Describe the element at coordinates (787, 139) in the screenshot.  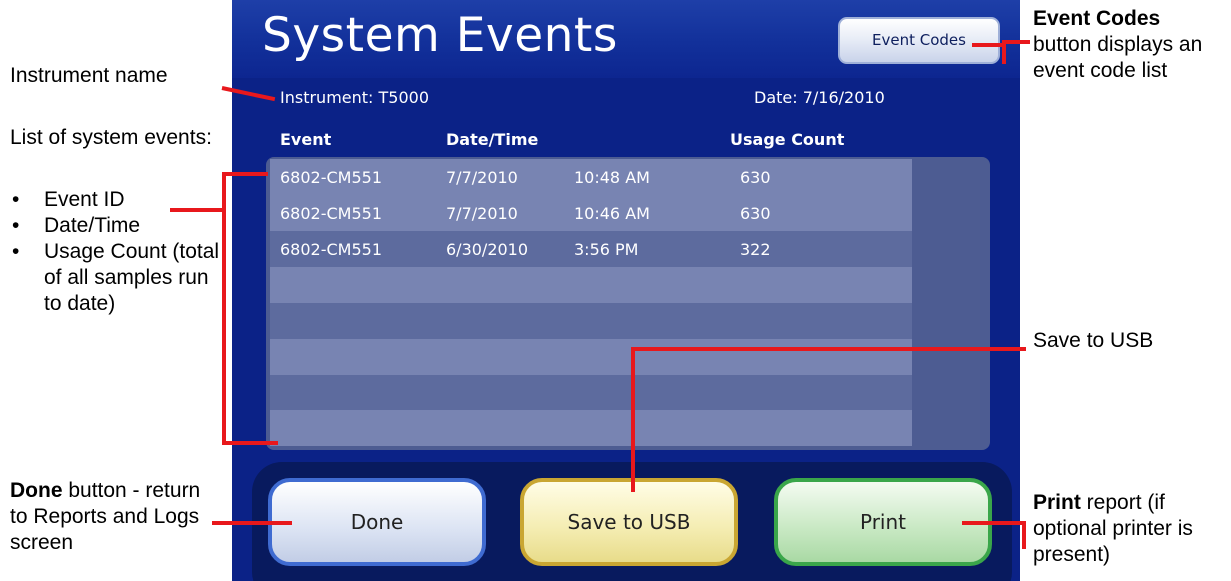
I see `column-header-usage-count: Usage Count` at that location.